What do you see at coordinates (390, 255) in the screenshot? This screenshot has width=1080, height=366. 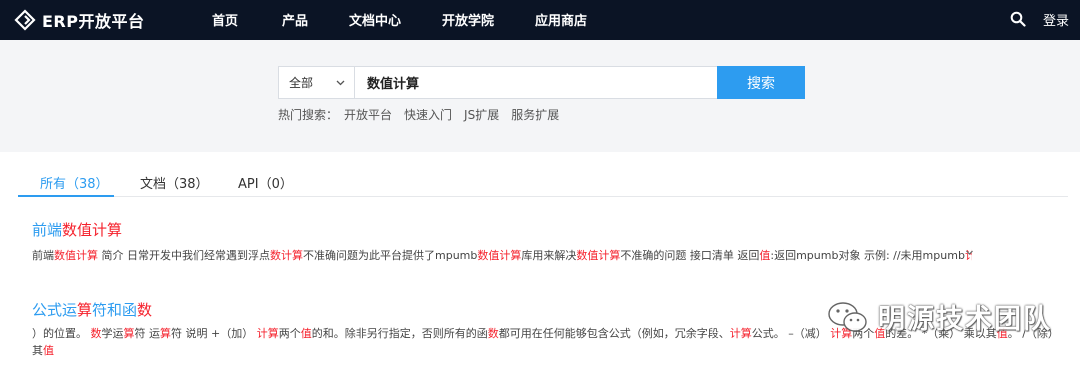 I see `text-segment: 不准确问题为此平台提供了mpumb` at bounding box center [390, 255].